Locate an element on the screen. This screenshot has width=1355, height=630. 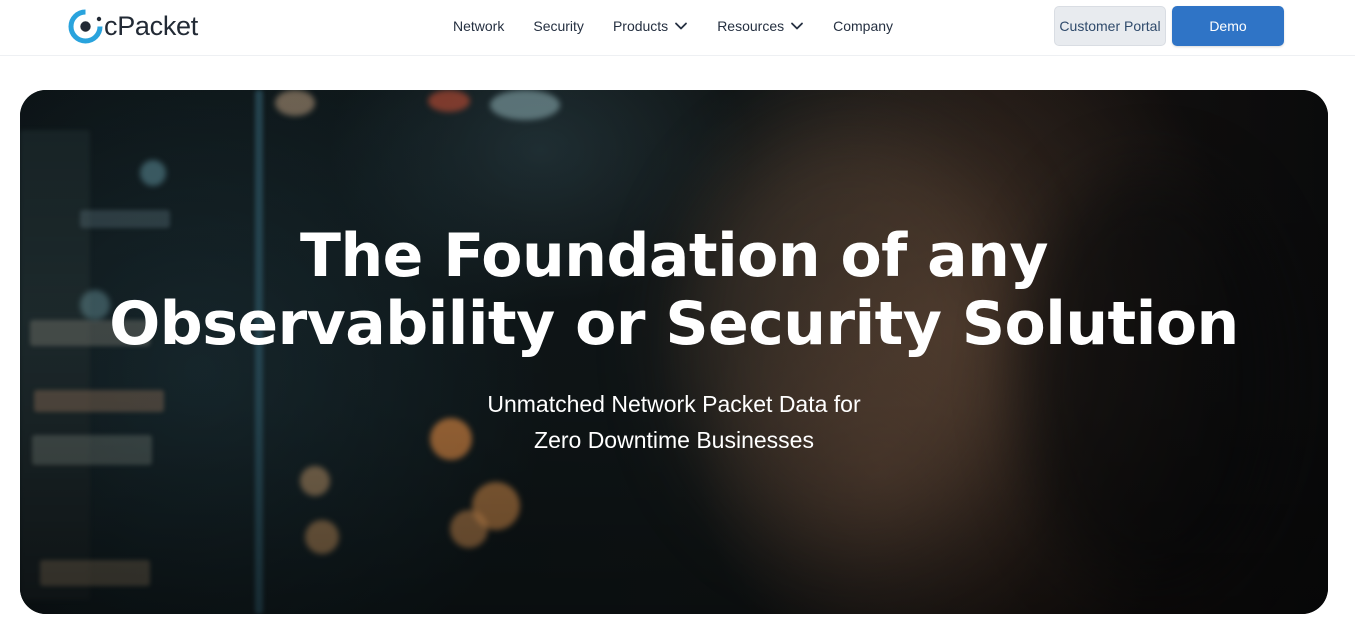
logo-wordmark: cPacket is located at coordinates (151, 25).